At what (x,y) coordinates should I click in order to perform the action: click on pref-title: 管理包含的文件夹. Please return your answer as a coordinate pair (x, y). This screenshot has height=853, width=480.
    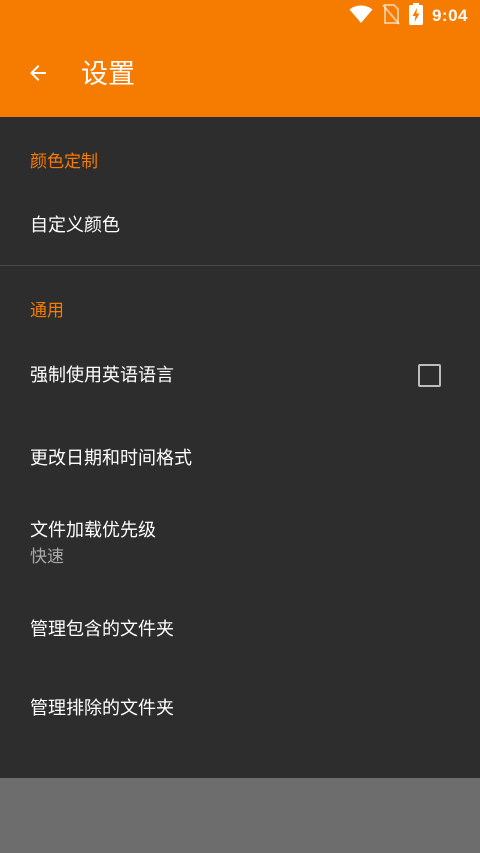
    Looking at the image, I should click on (102, 629).